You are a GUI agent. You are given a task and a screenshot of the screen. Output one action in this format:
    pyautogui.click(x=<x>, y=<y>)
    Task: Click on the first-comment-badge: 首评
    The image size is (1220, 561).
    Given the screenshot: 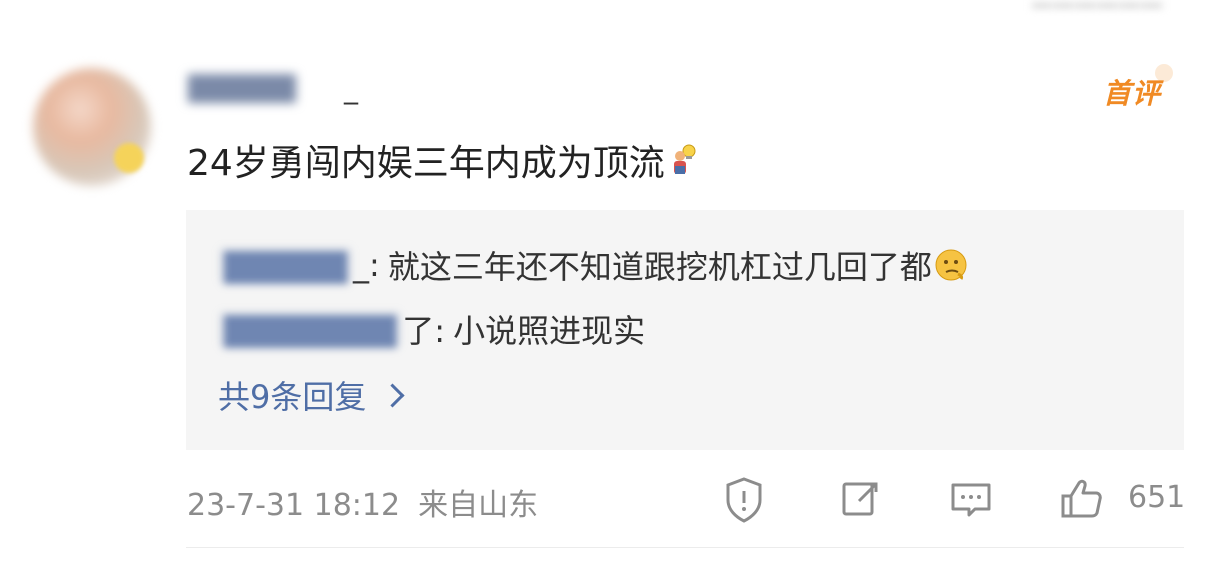 What is the action you would take?
    pyautogui.click(x=1138, y=88)
    